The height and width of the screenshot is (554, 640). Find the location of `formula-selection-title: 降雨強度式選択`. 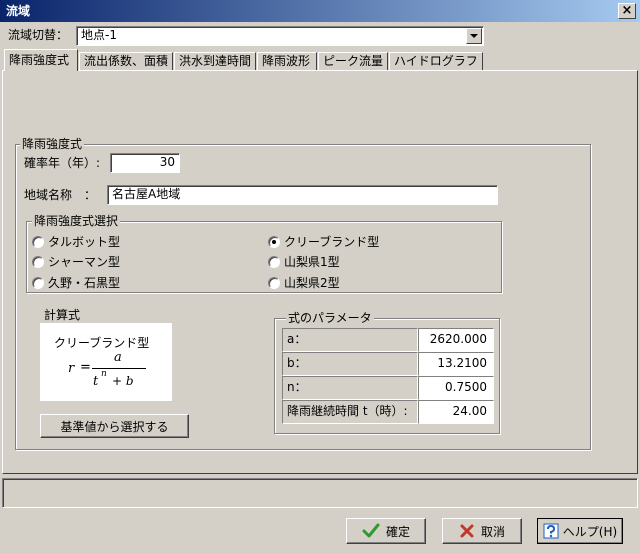

formula-selection-title: 降雨強度式選択 is located at coordinates (76, 221).